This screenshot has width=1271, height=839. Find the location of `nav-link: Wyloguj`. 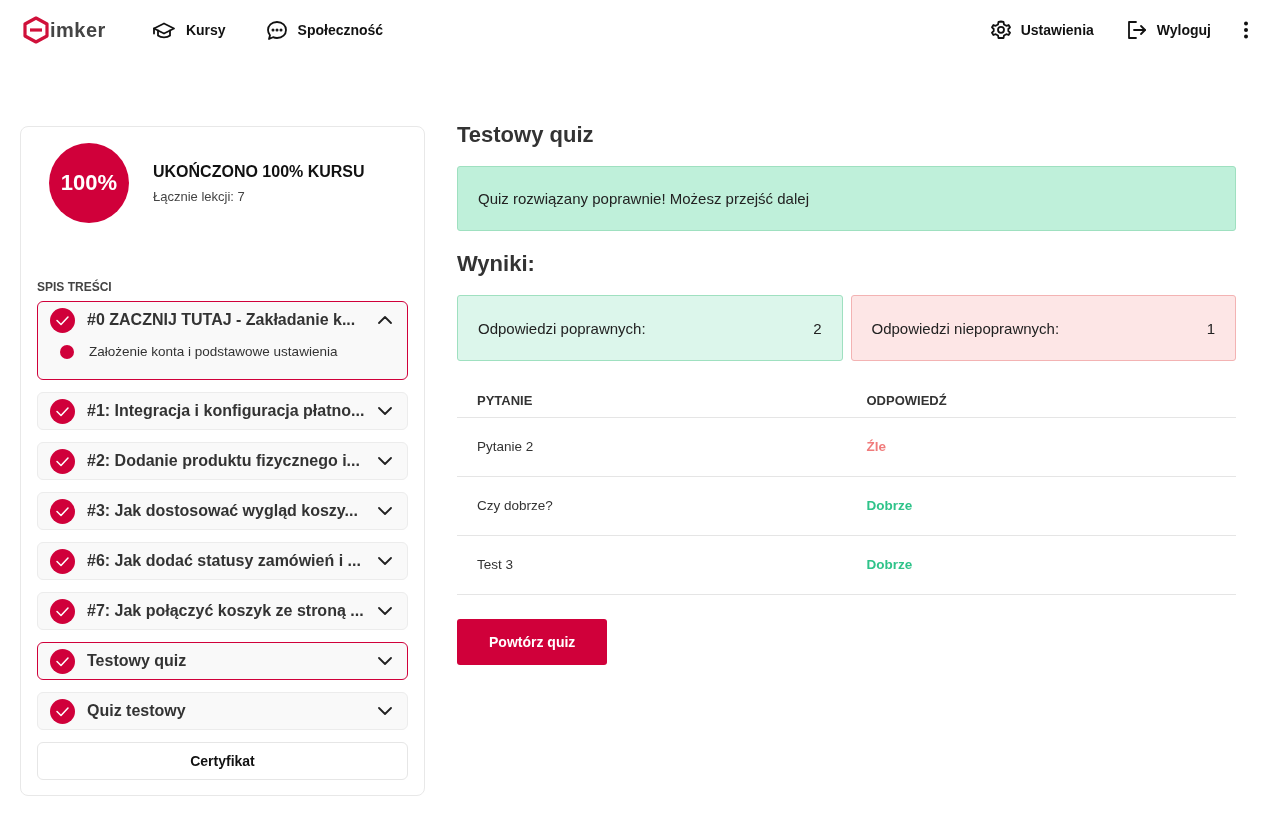

nav-link: Wyloguj is located at coordinates (1168, 30).